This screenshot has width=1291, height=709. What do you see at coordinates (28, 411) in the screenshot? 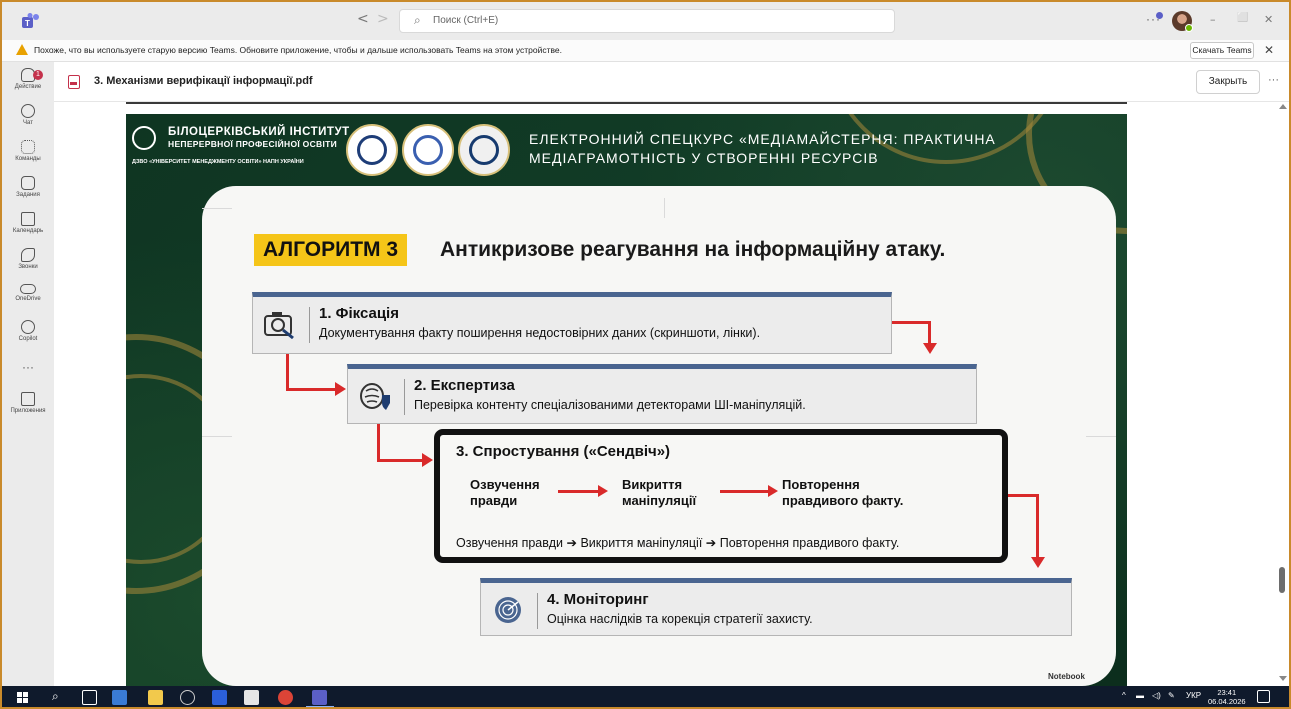
I see `rail-item-label: Приложения` at bounding box center [28, 411].